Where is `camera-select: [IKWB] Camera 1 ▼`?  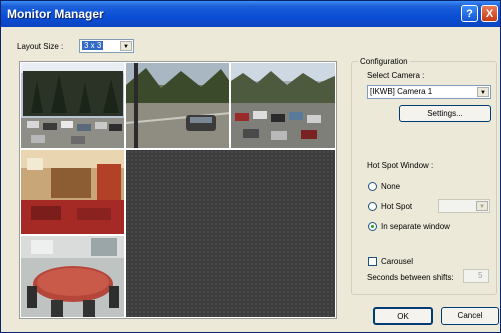 camera-select: [IKWB] Camera 1 ▼ is located at coordinates (429, 92).